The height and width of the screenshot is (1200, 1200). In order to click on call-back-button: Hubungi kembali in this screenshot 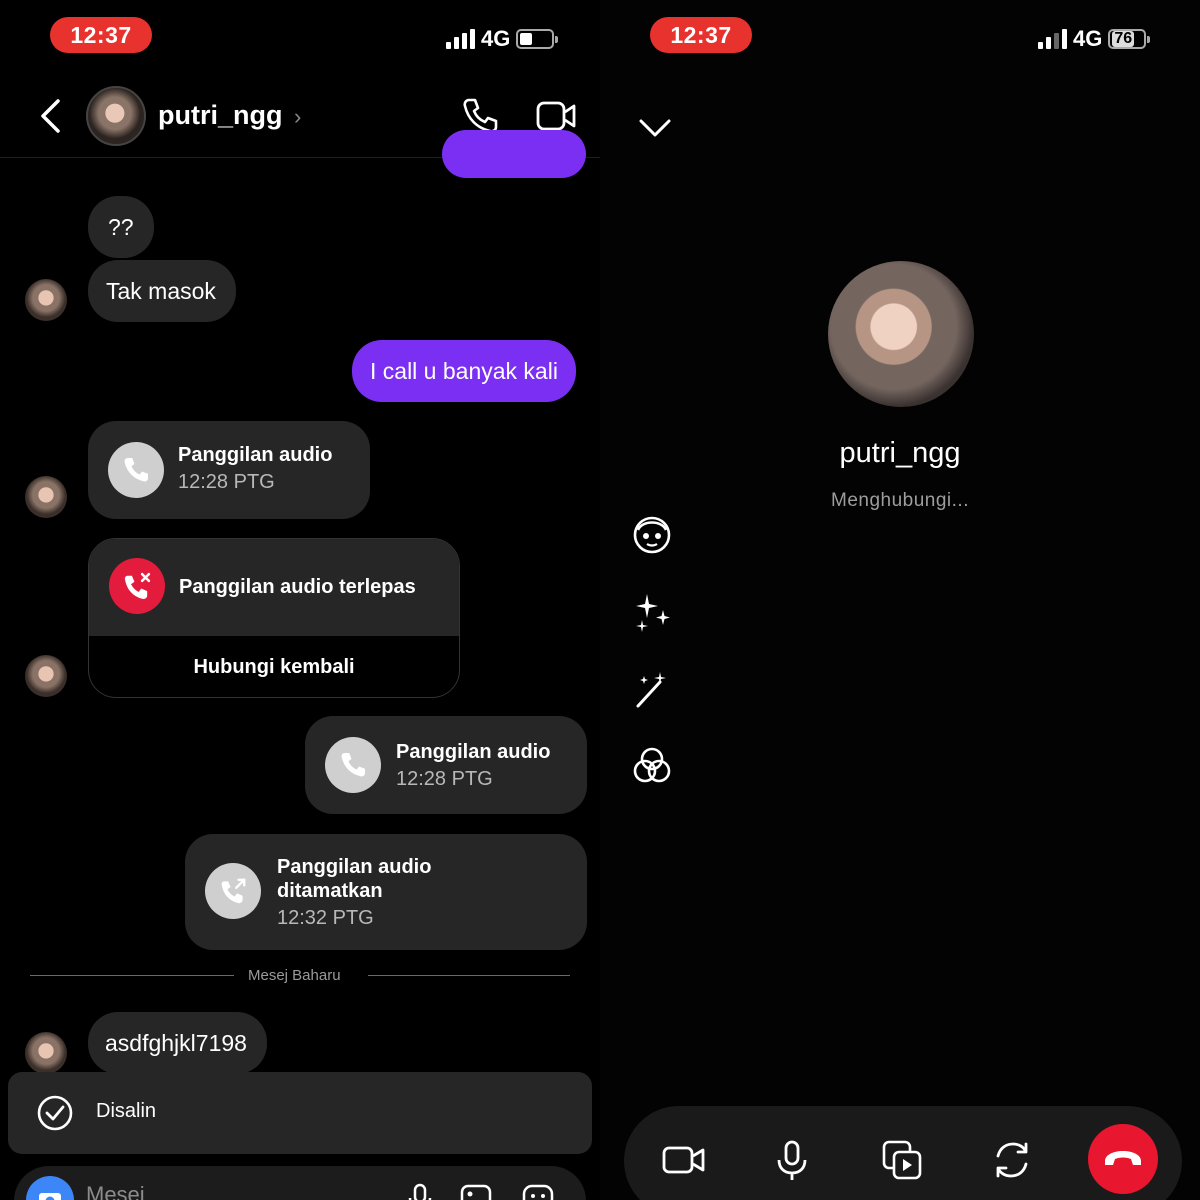, I will do `click(274, 667)`.